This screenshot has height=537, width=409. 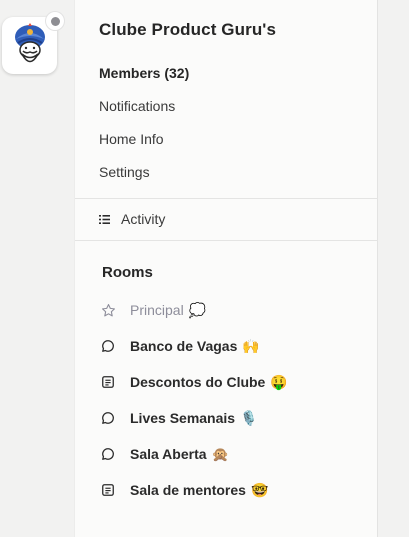 I want to click on room-label: Descontos do Clube, so click(x=198, y=382).